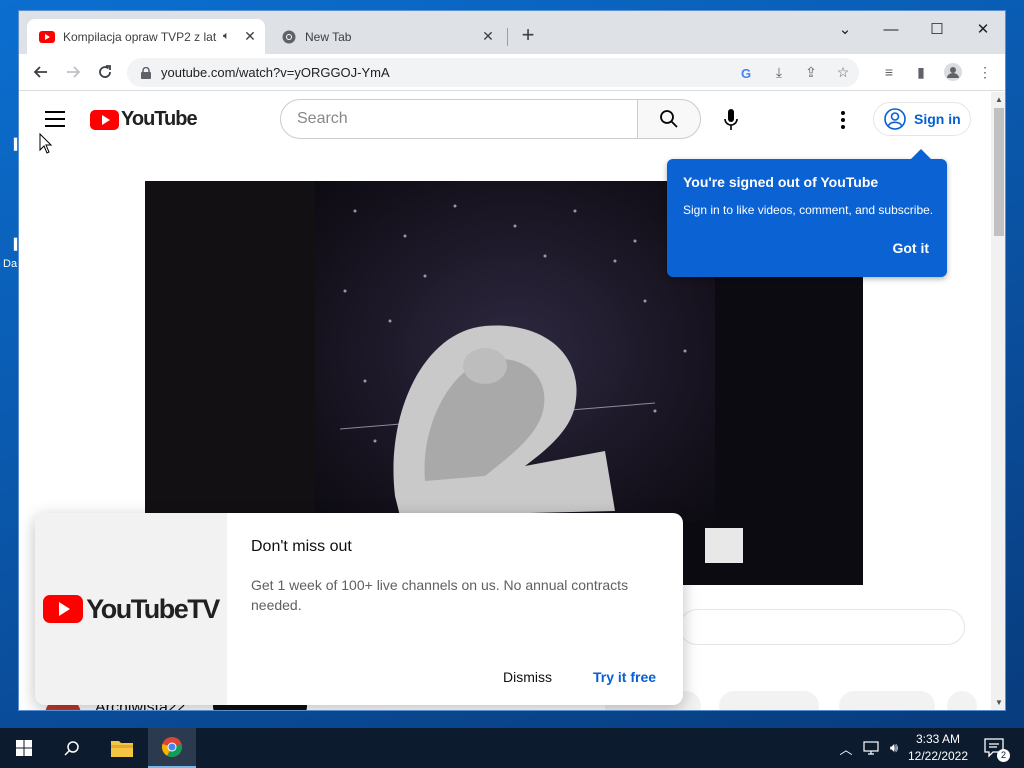  I want to click on tab-new-tab: New Tab ✕, so click(386, 36).